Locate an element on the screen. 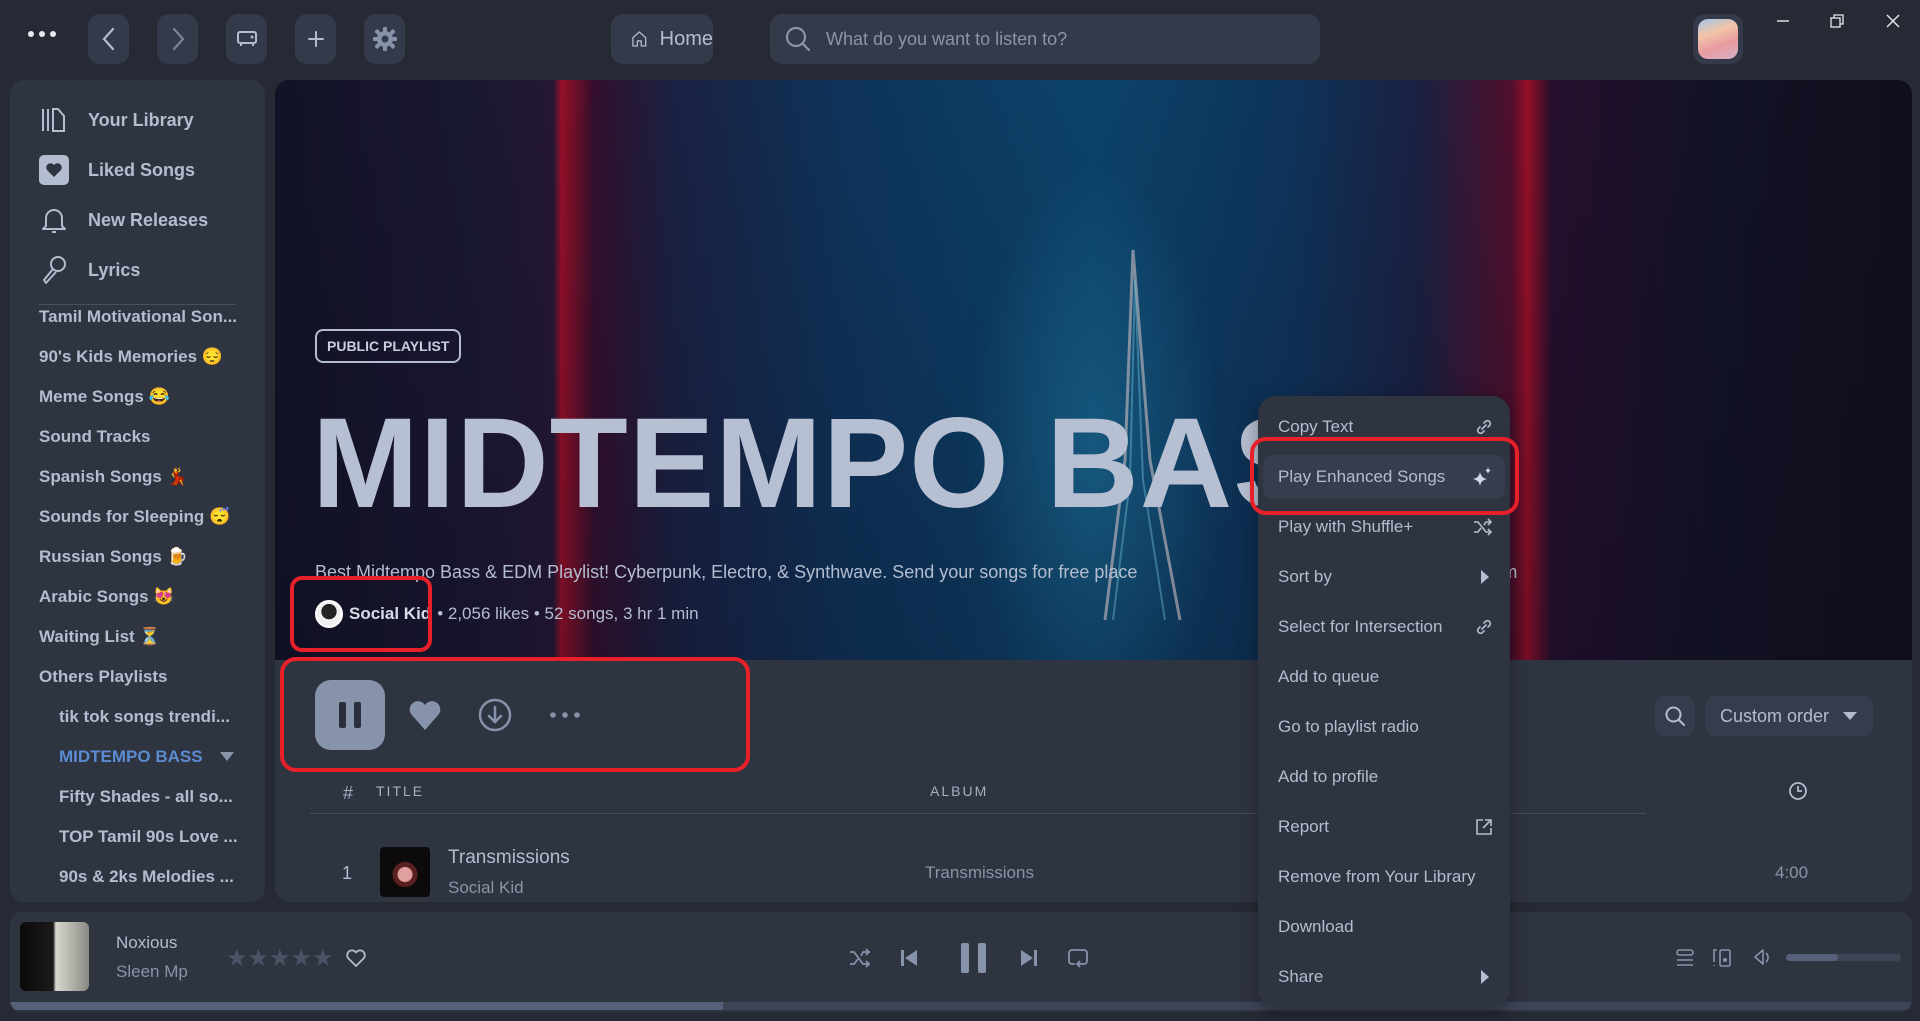 The height and width of the screenshot is (1021, 1920). settings-button is located at coordinates (384, 39).